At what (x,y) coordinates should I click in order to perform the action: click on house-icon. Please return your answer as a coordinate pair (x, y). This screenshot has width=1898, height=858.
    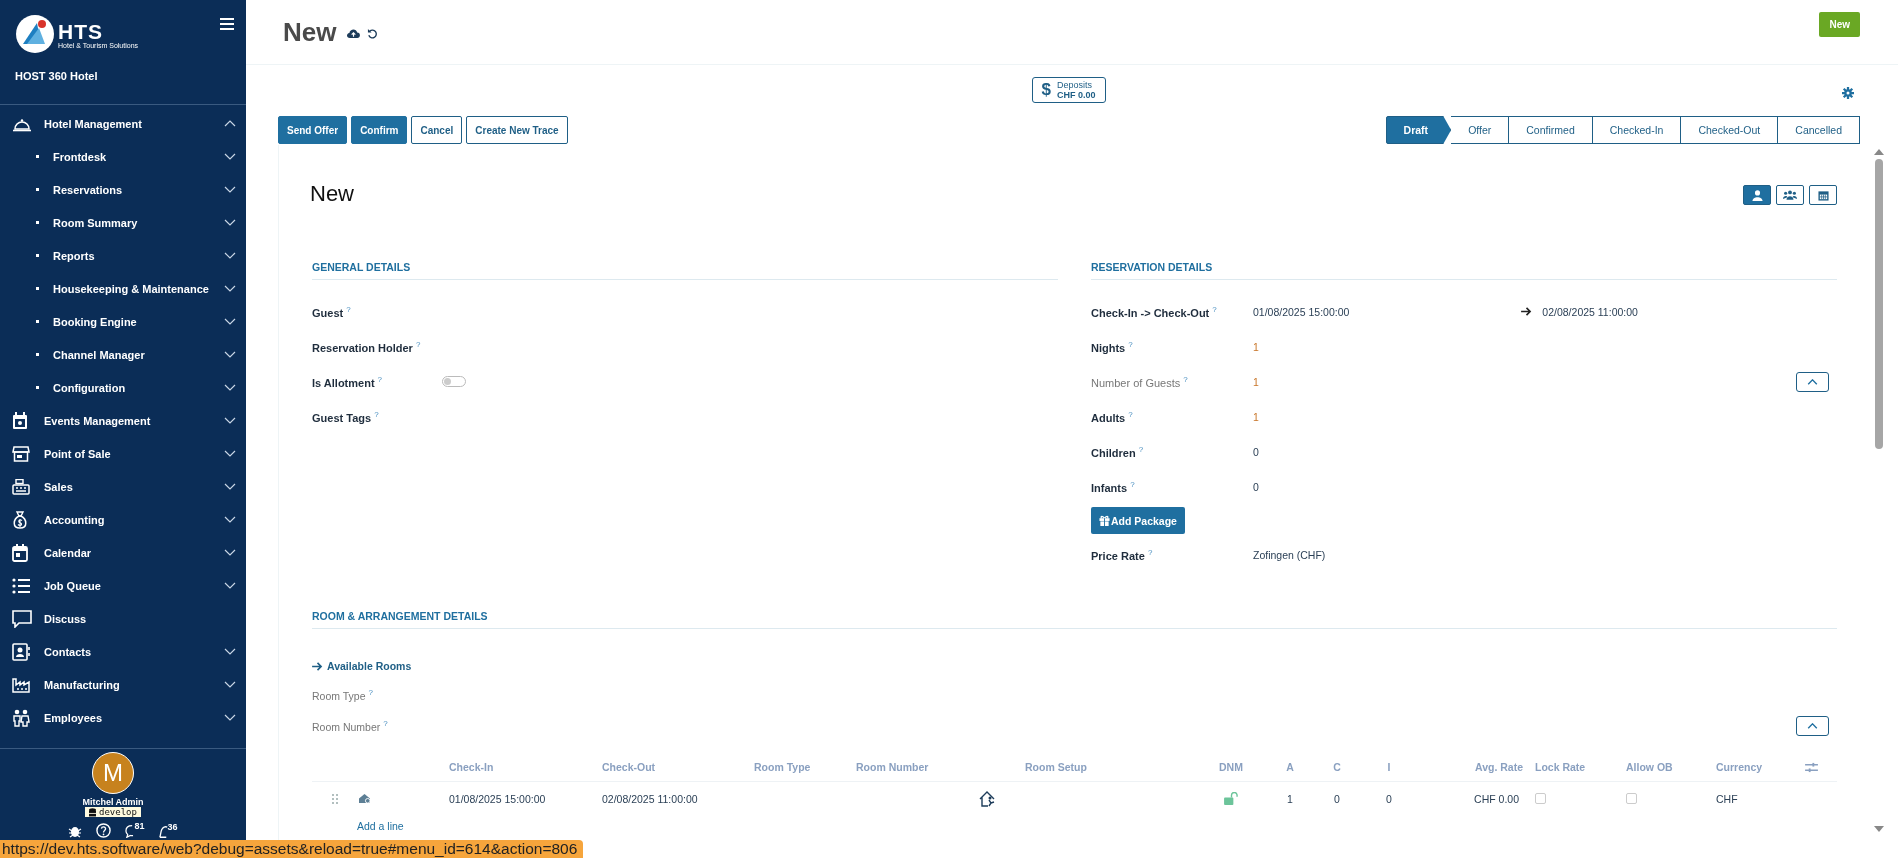
    Looking at the image, I should click on (364, 798).